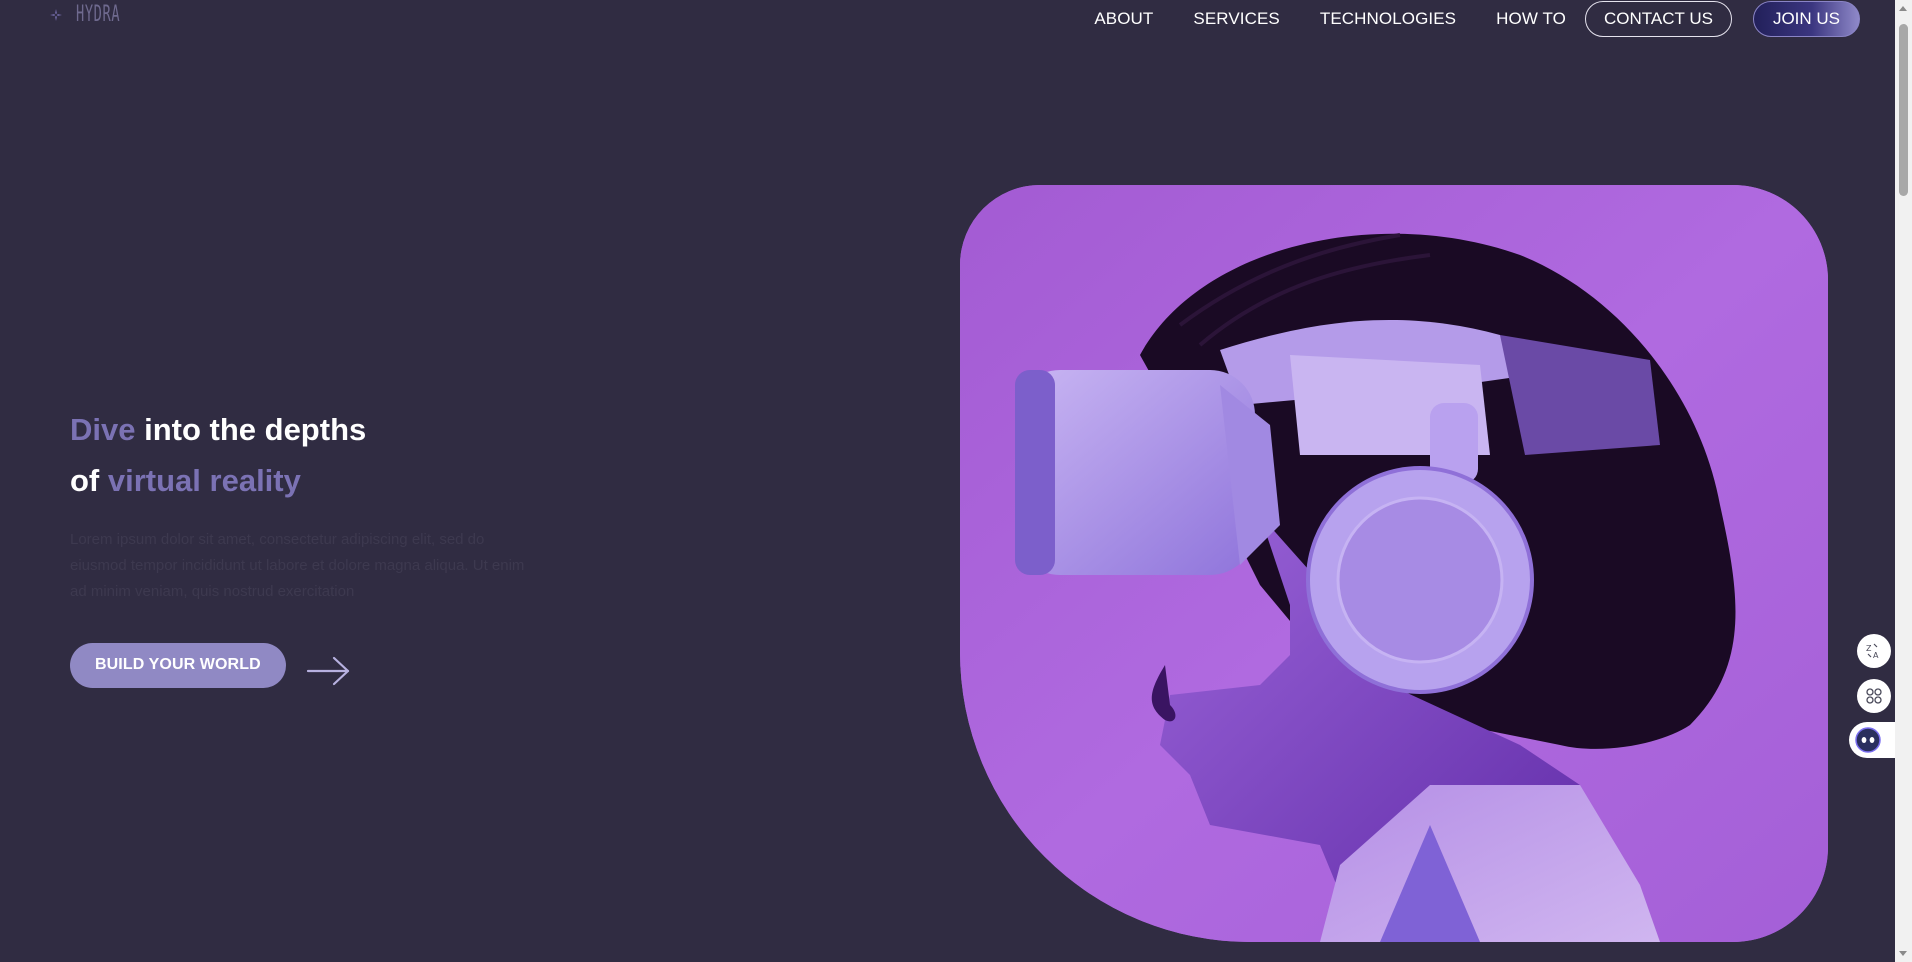 This screenshot has height=962, width=1912. Describe the element at coordinates (329, 671) in the screenshot. I see `arrow-right-icon` at that location.